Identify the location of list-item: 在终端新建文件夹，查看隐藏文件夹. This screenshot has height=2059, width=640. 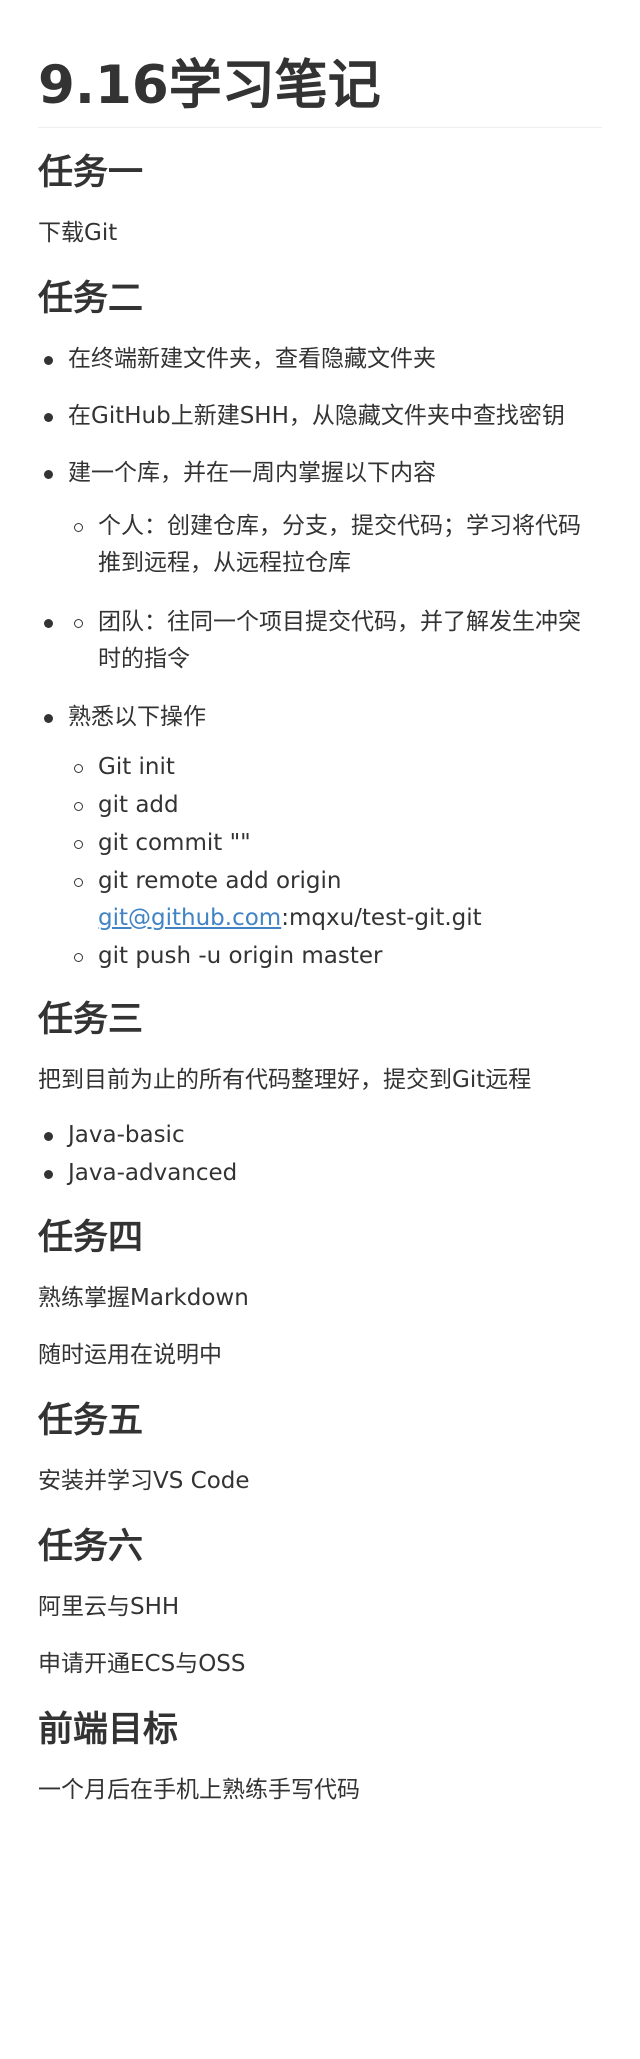
(320, 359).